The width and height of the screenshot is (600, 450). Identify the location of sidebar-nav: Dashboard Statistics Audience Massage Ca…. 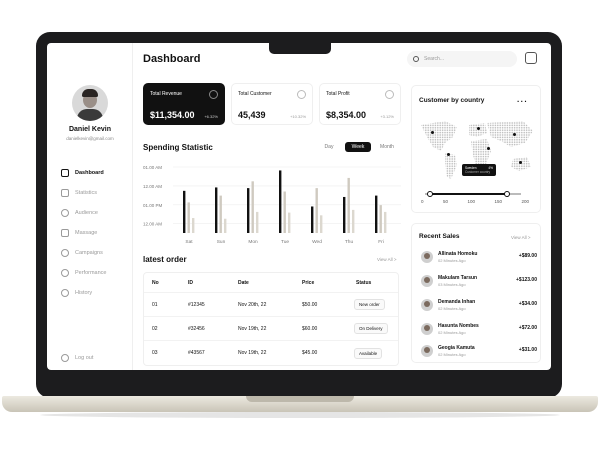
(84, 233).